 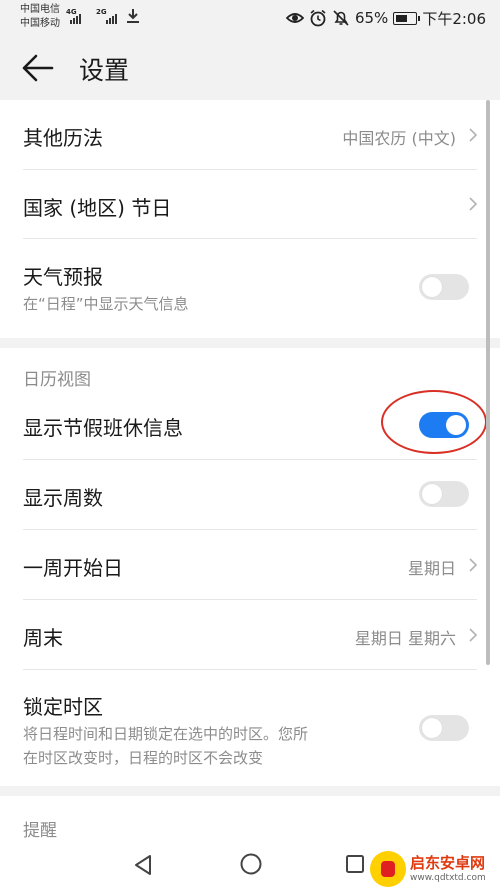 What do you see at coordinates (454, 18) in the screenshot?
I see `status-time: 下午2:06` at bounding box center [454, 18].